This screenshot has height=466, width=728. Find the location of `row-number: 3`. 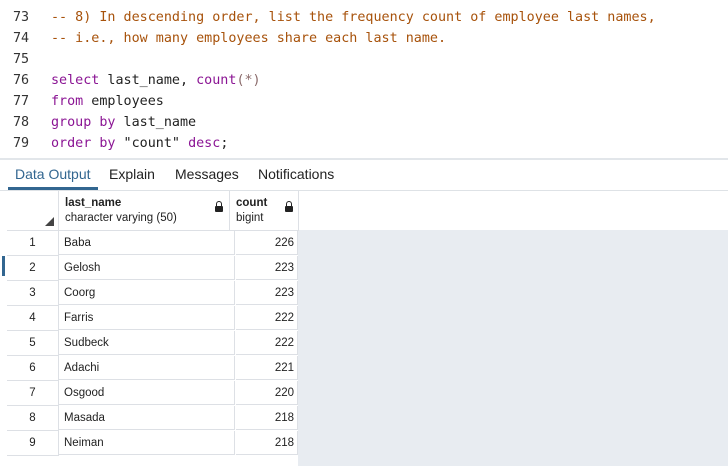

row-number: 3 is located at coordinates (33, 293).